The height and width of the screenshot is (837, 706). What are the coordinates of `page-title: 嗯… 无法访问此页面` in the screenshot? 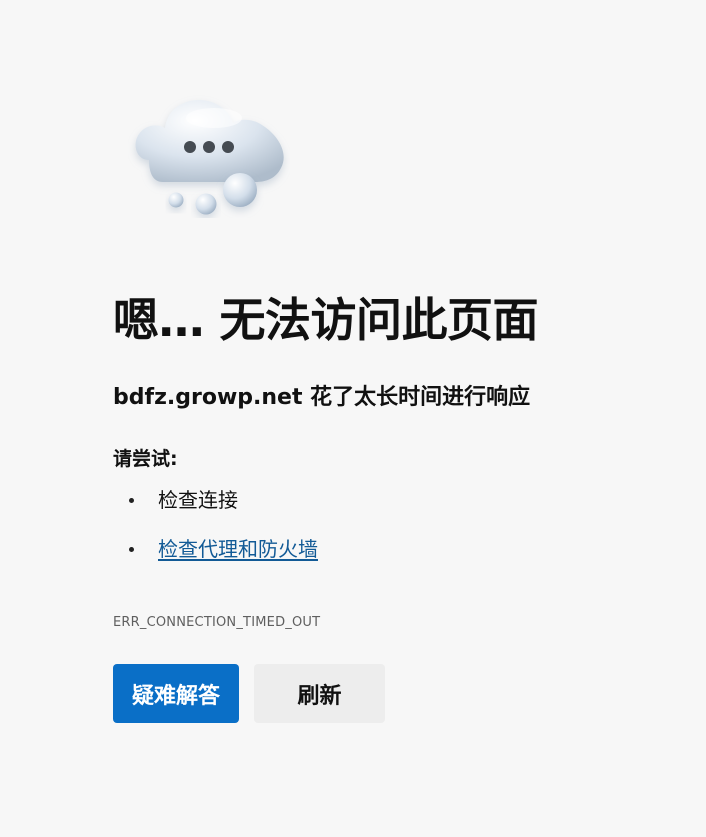 It's located at (326, 320).